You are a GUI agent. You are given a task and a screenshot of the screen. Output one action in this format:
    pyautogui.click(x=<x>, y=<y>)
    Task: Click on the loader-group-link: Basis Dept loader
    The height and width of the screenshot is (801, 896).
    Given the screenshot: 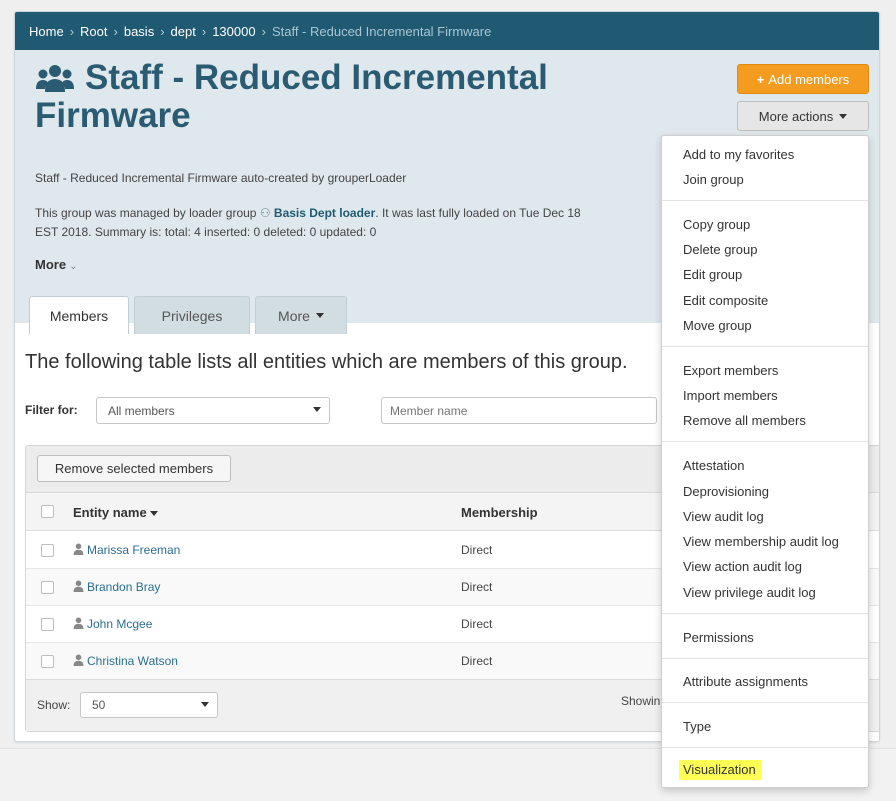 What is the action you would take?
    pyautogui.click(x=324, y=213)
    